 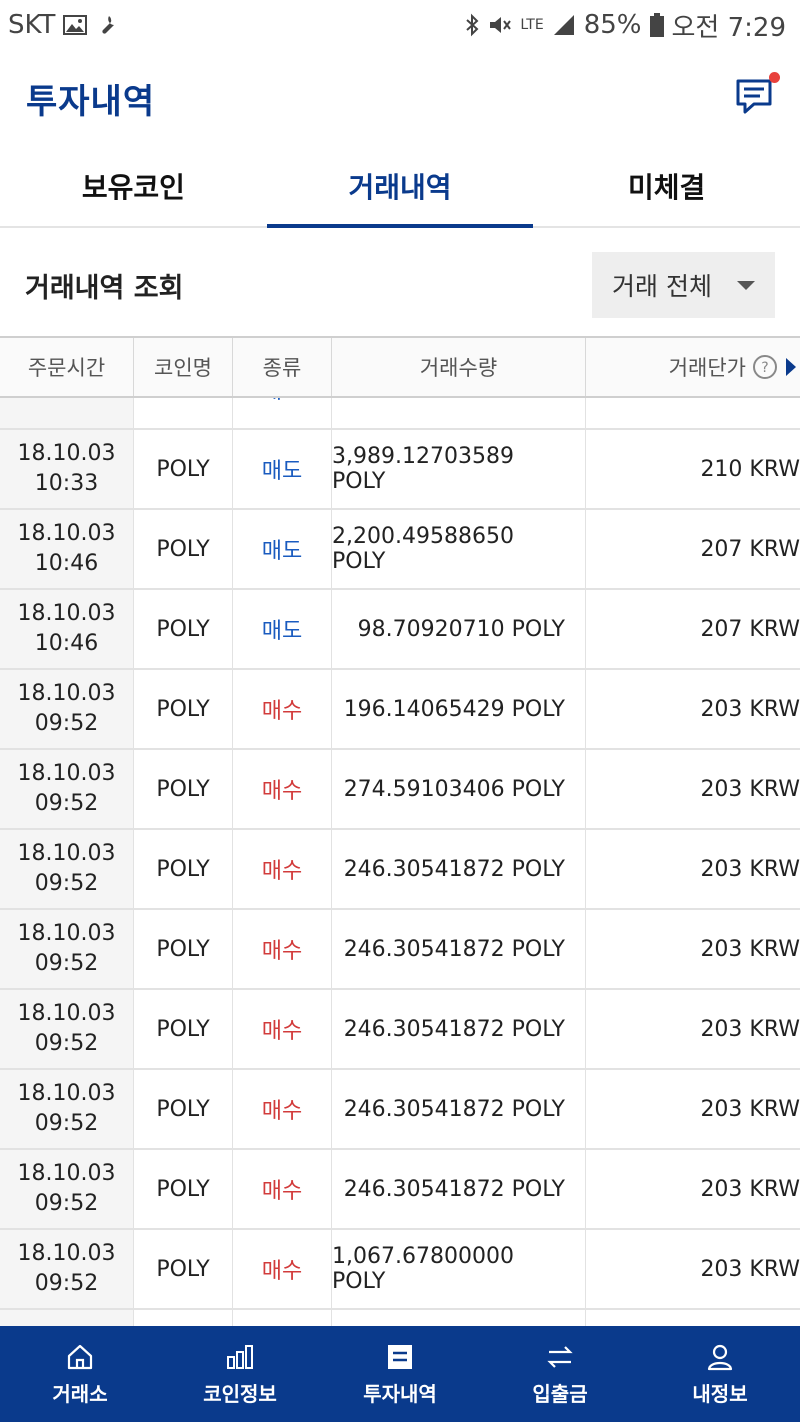 What do you see at coordinates (133, 186) in the screenshot?
I see `tab-holdings: 보유코인` at bounding box center [133, 186].